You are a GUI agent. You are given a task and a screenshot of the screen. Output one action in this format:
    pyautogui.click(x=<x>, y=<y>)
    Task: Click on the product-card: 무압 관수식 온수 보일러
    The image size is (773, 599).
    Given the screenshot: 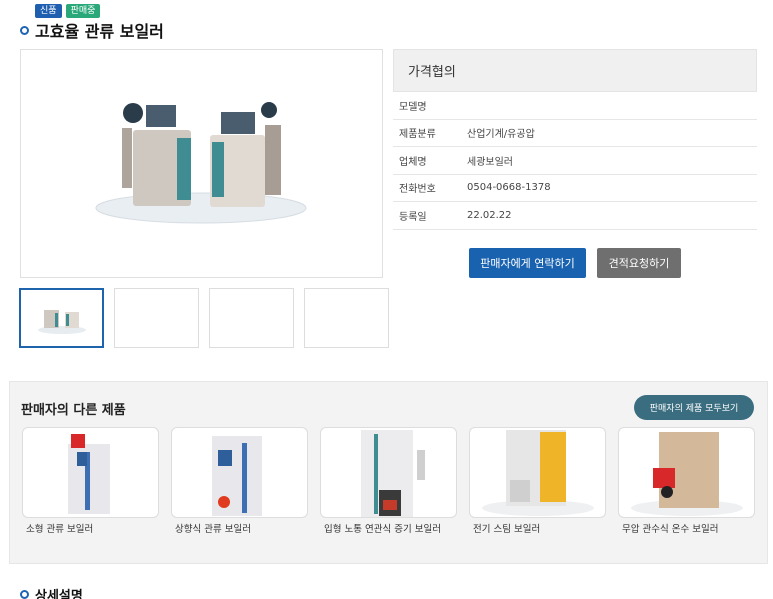 What is the action you would take?
    pyautogui.click(x=686, y=481)
    